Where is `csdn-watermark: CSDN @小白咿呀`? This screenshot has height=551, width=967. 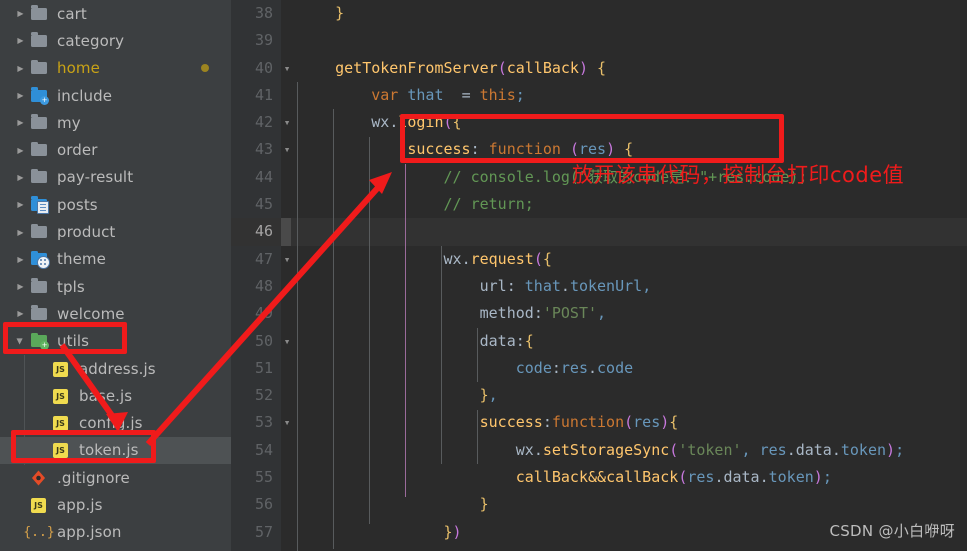 csdn-watermark: CSDN @小白咿呀 is located at coordinates (892, 531).